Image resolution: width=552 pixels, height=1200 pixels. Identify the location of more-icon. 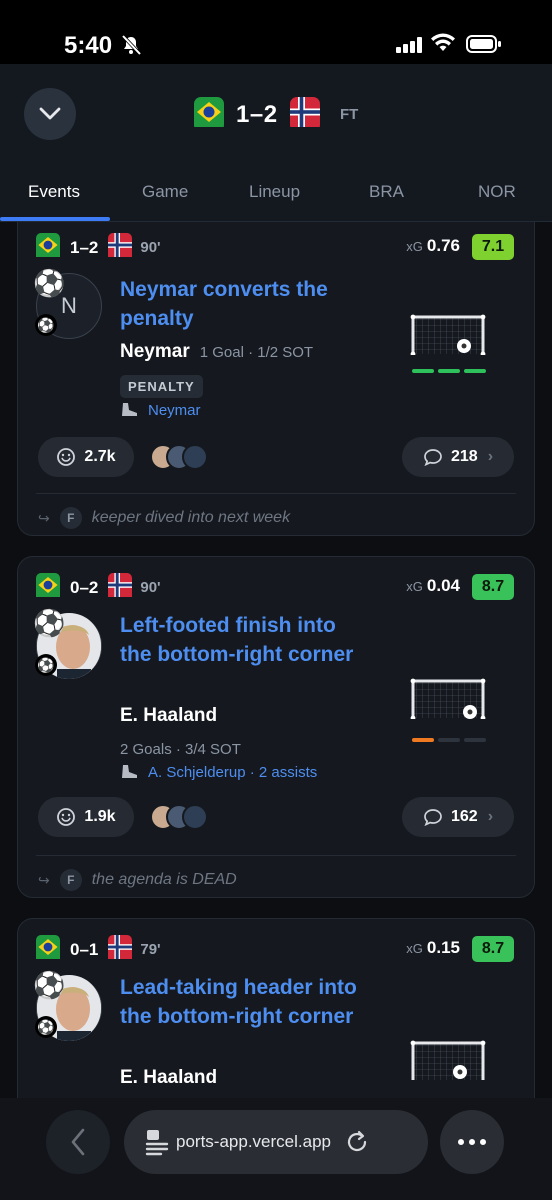
(472, 1142).